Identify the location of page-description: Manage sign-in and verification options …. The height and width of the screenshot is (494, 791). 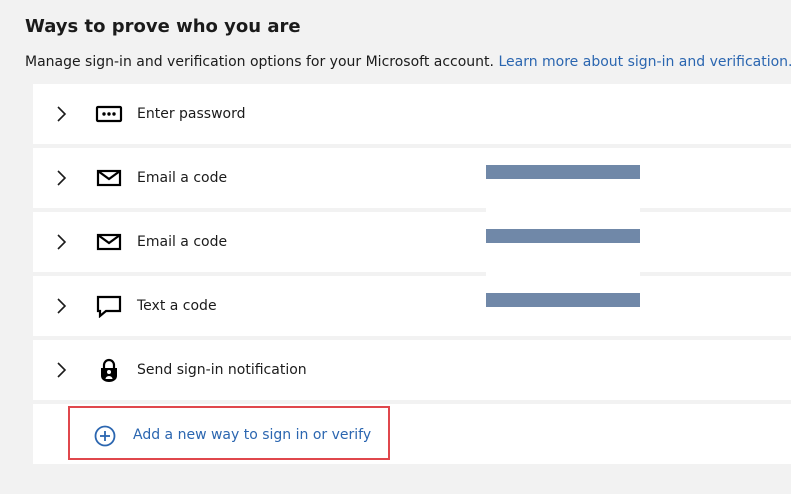
(408, 62).